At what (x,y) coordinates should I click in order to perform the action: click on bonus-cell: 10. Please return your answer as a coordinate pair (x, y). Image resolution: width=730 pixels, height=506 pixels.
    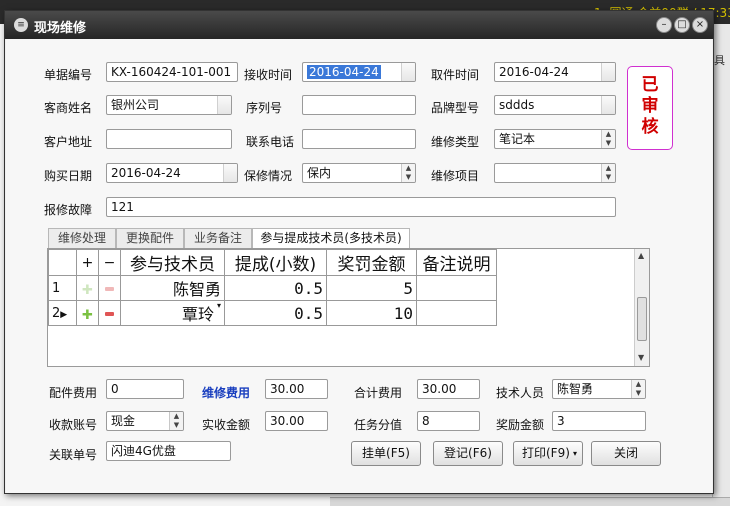
    Looking at the image, I should click on (371, 313).